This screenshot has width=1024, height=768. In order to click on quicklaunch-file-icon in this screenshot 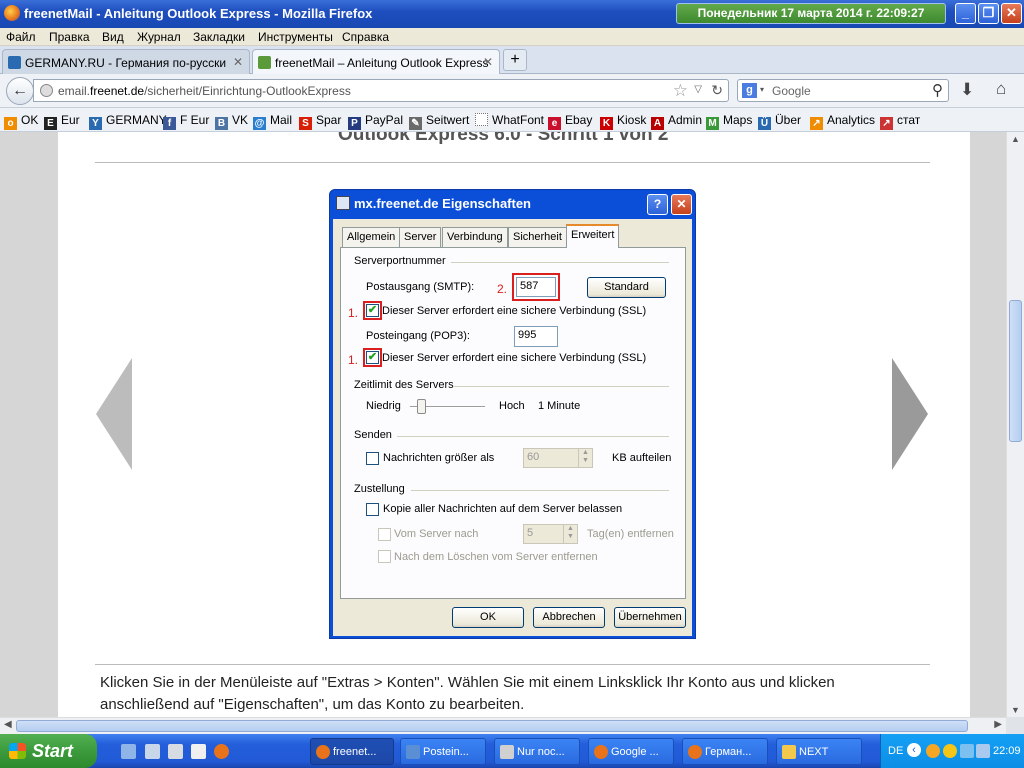, I will do `click(175, 751)`.